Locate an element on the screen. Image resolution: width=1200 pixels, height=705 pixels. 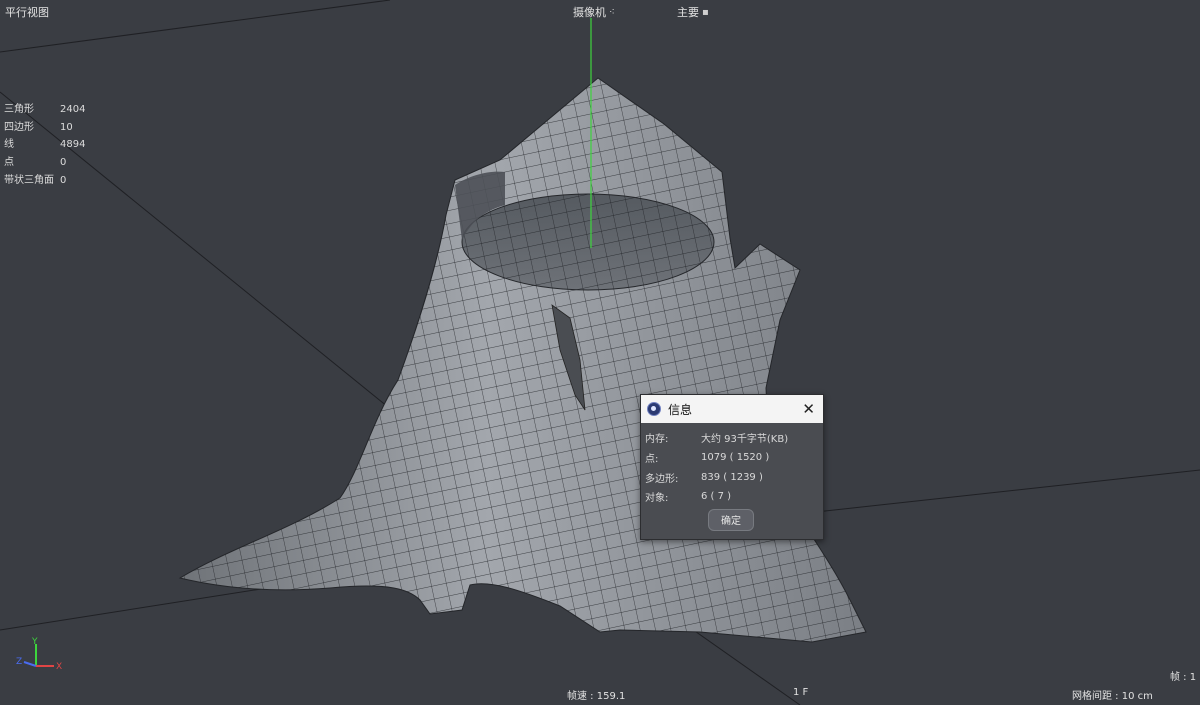
info-label: 多边形: is located at coordinates (662, 479).